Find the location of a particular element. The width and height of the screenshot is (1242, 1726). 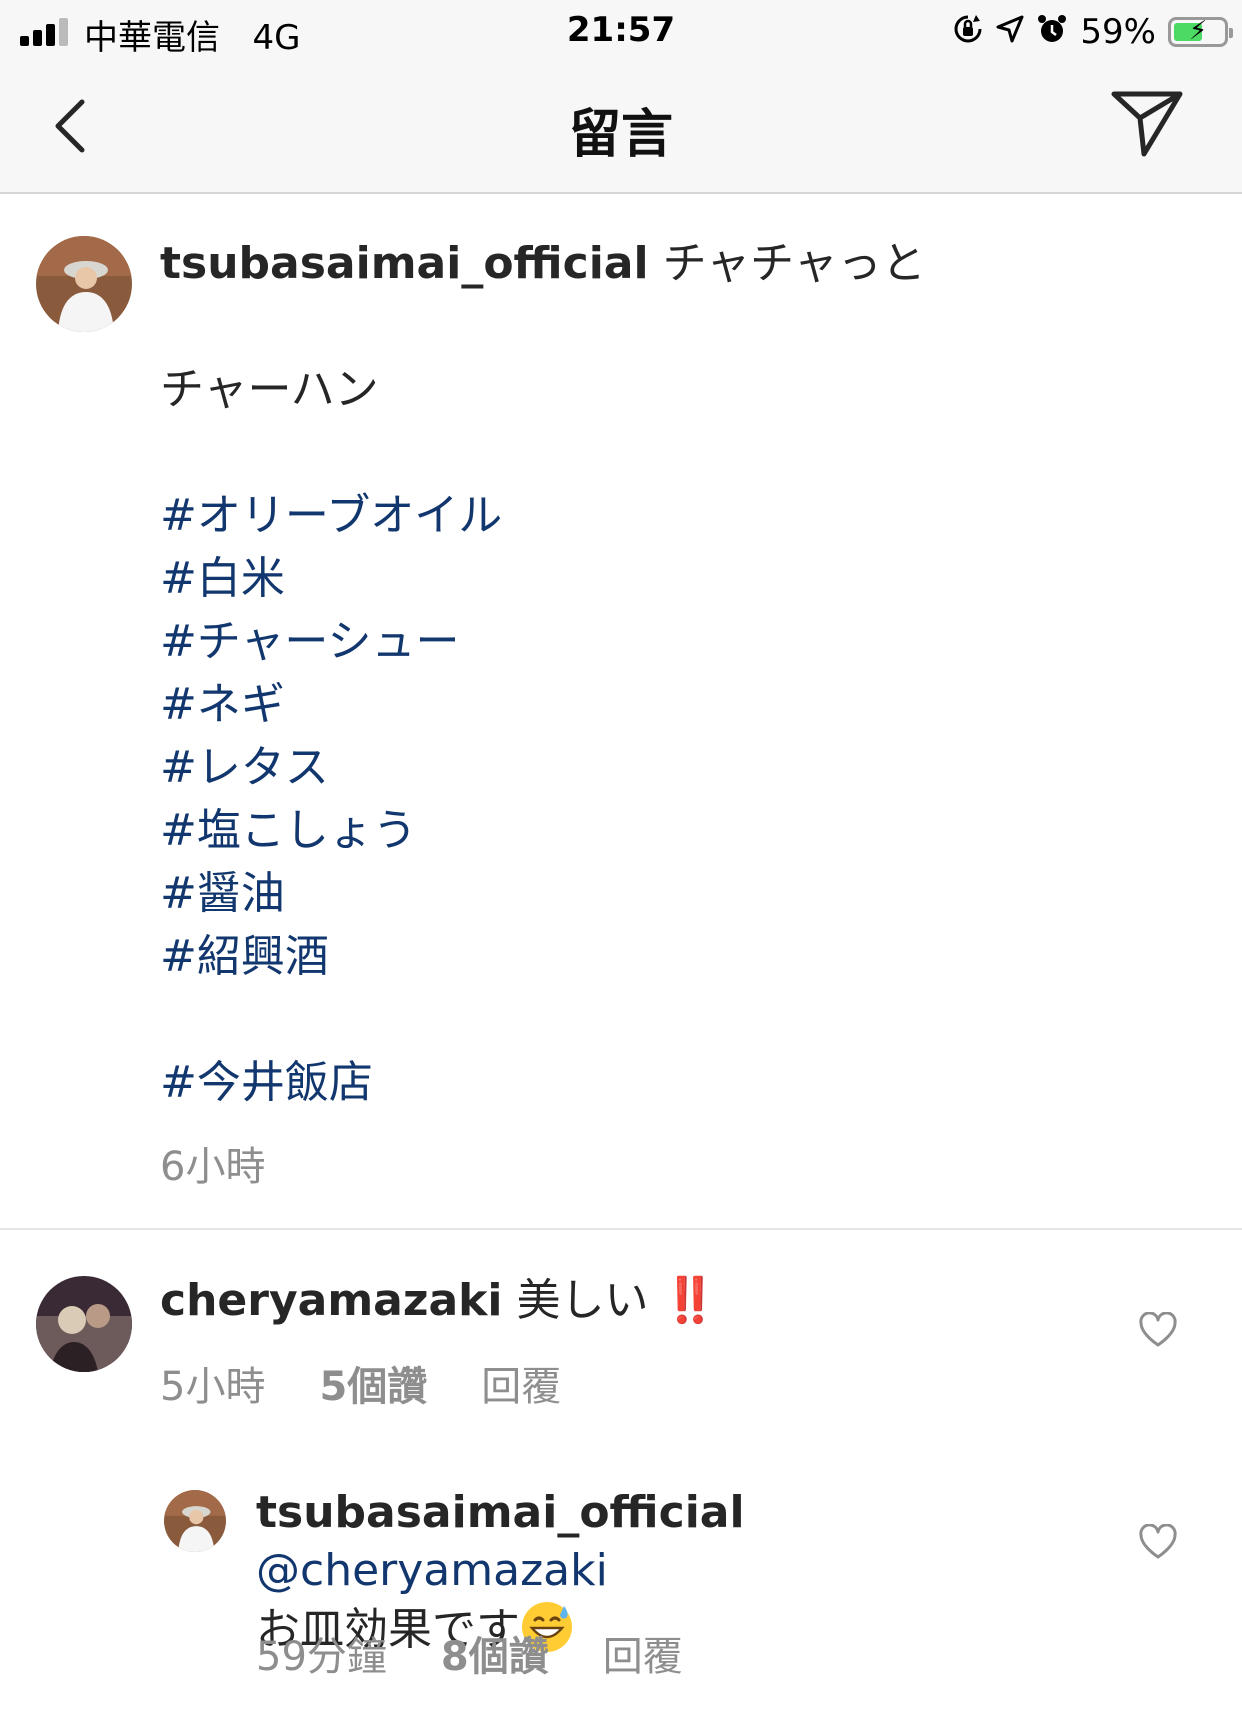

paper-plane-icon is located at coordinates (1147, 124).